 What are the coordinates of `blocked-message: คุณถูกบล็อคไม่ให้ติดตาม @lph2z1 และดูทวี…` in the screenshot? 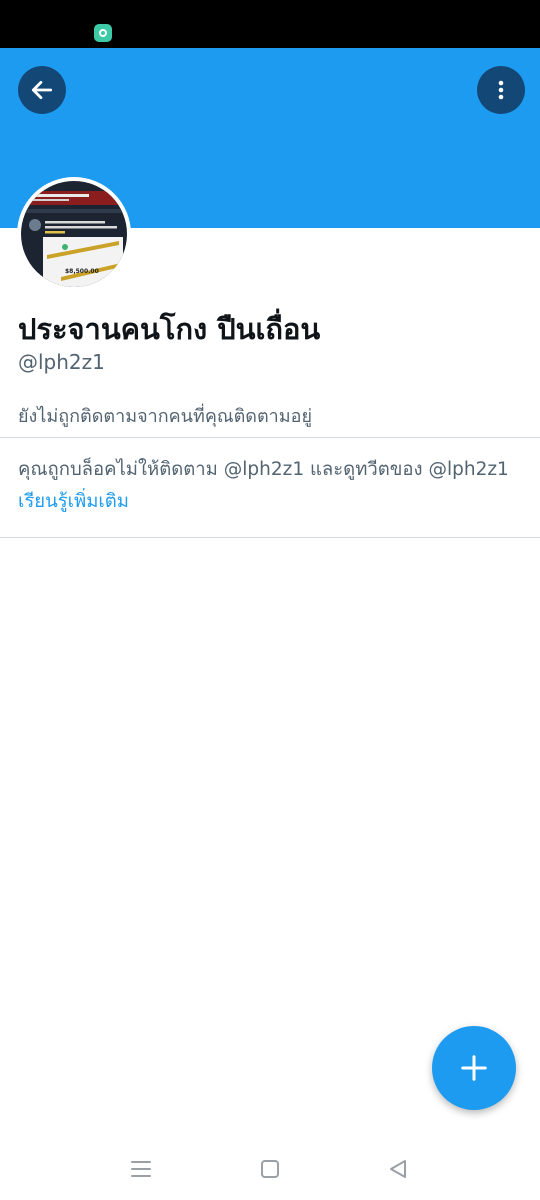 It's located at (270, 486).